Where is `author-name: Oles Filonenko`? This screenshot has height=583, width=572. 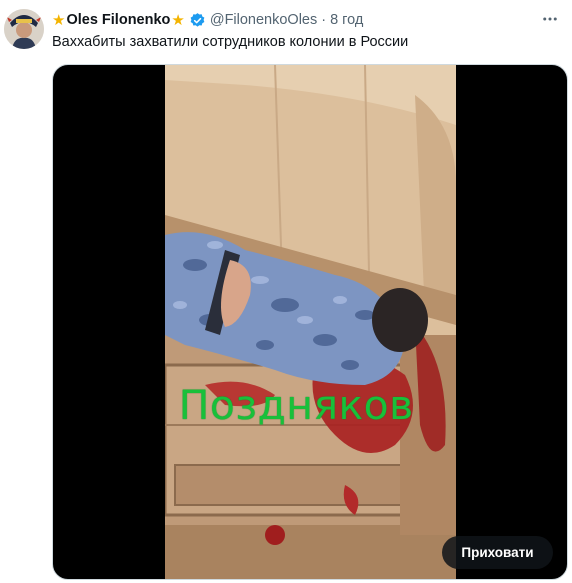 author-name: Oles Filonenko is located at coordinates (118, 20).